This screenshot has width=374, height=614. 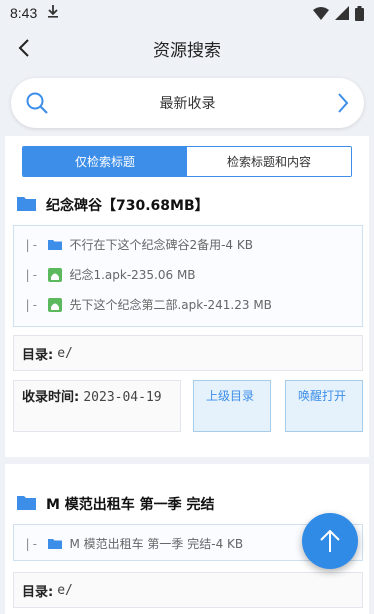 I want to click on search-icon, so click(x=37, y=105).